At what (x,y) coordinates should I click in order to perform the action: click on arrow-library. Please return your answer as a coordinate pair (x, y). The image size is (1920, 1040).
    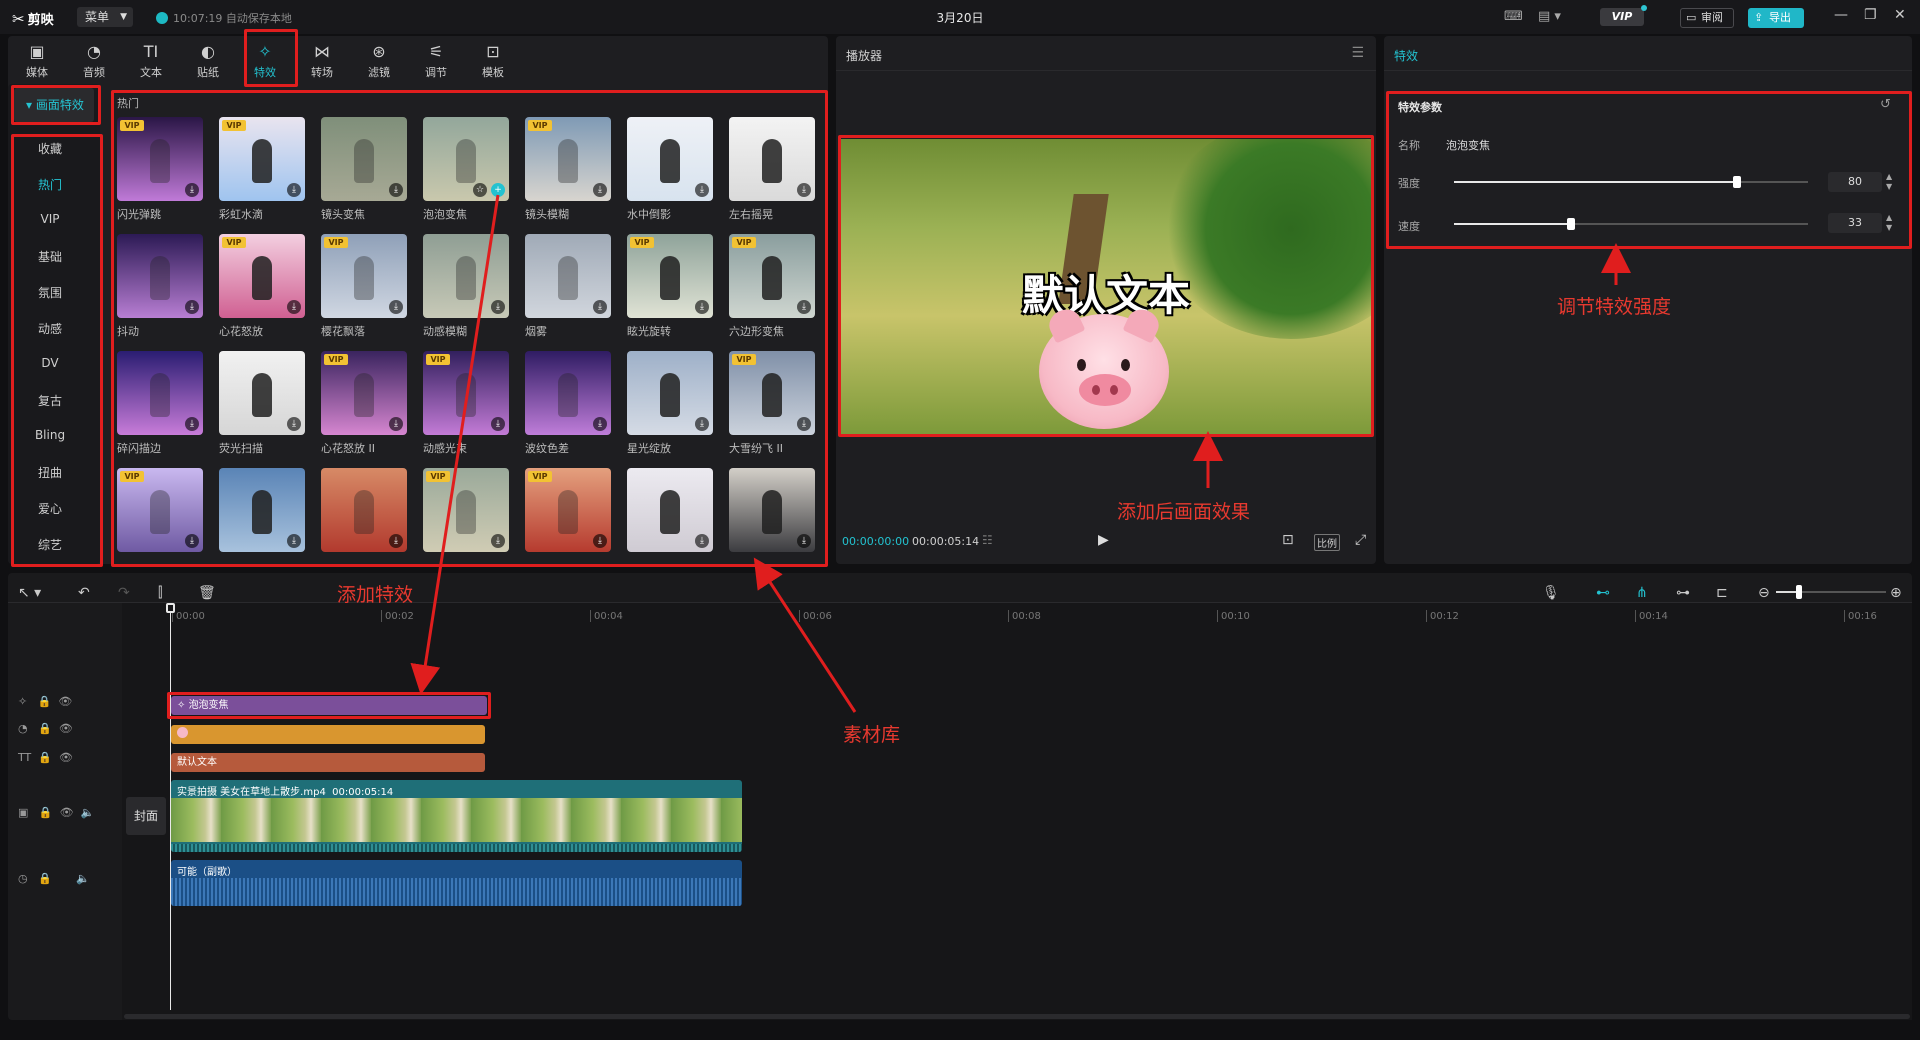
    Looking at the image, I should click on (805, 635).